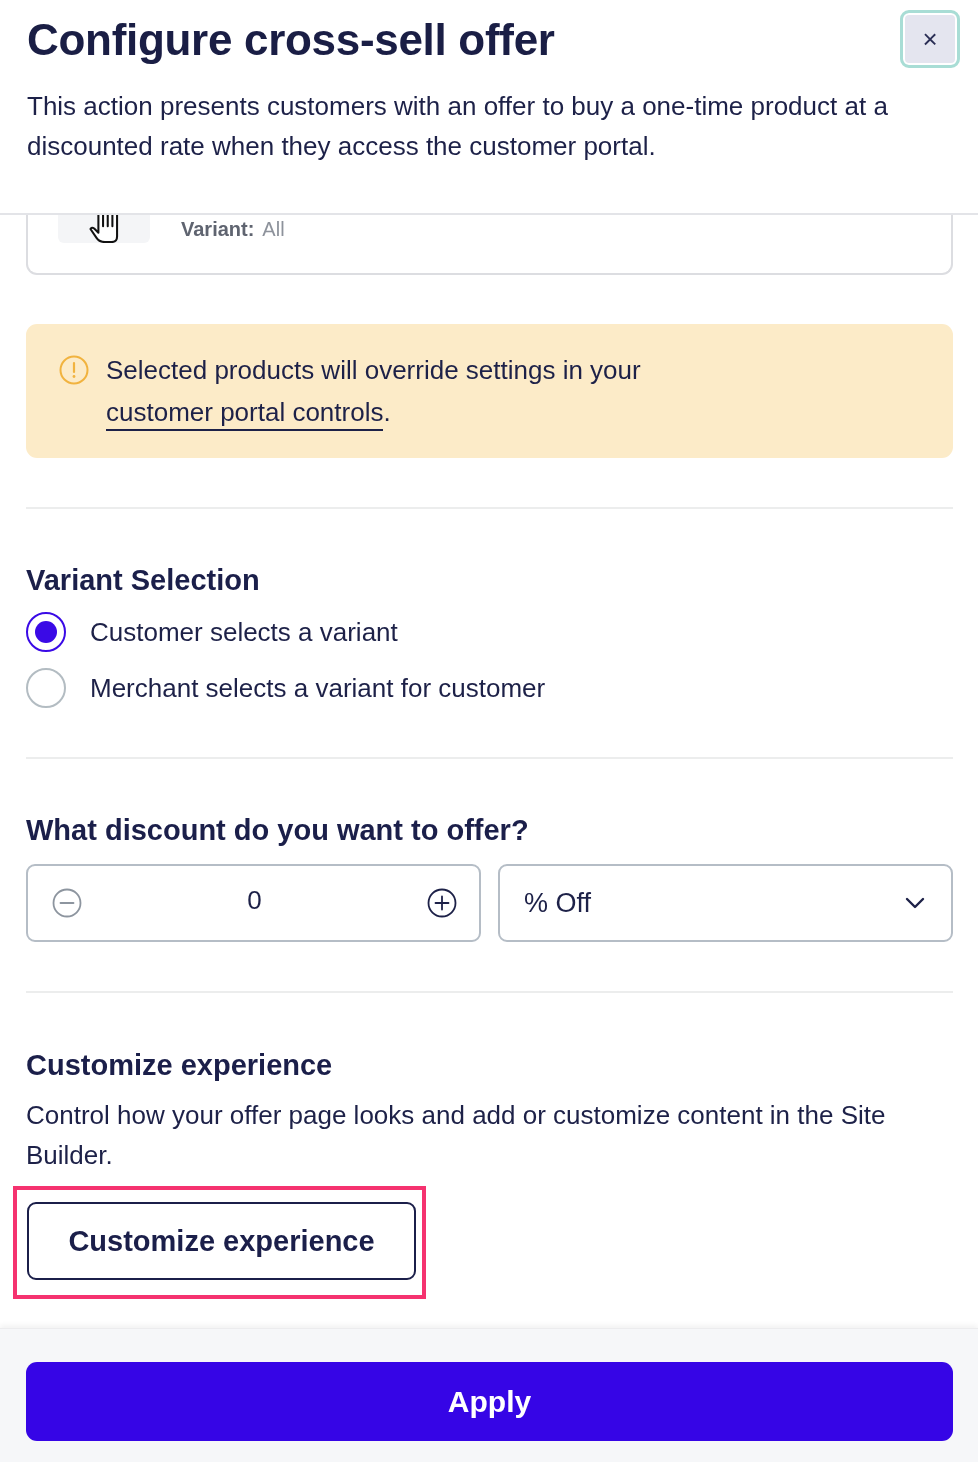  What do you see at coordinates (291, 40) in the screenshot?
I see `dialog-title: Configure cross-sell offer` at bounding box center [291, 40].